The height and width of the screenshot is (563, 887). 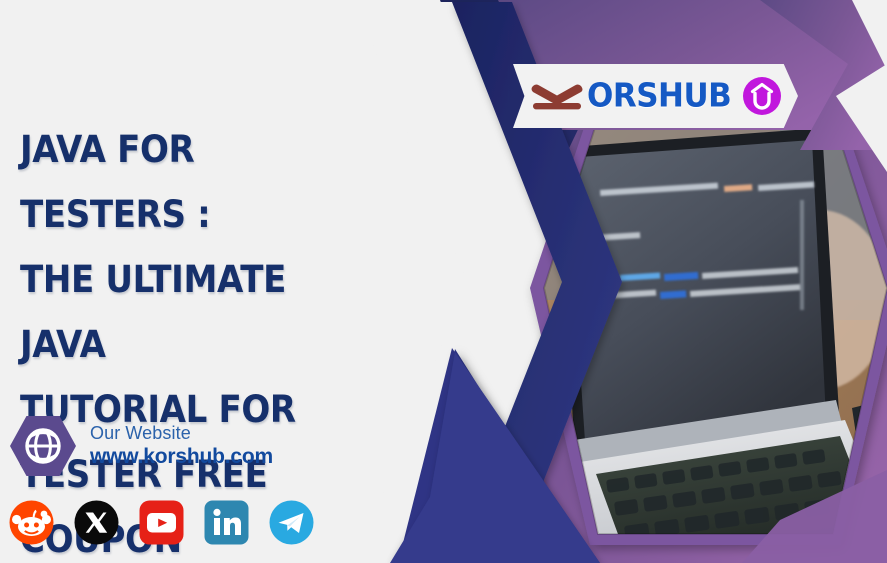 What do you see at coordinates (181, 457) in the screenshot?
I see `website-url: www.korshub.com` at bounding box center [181, 457].